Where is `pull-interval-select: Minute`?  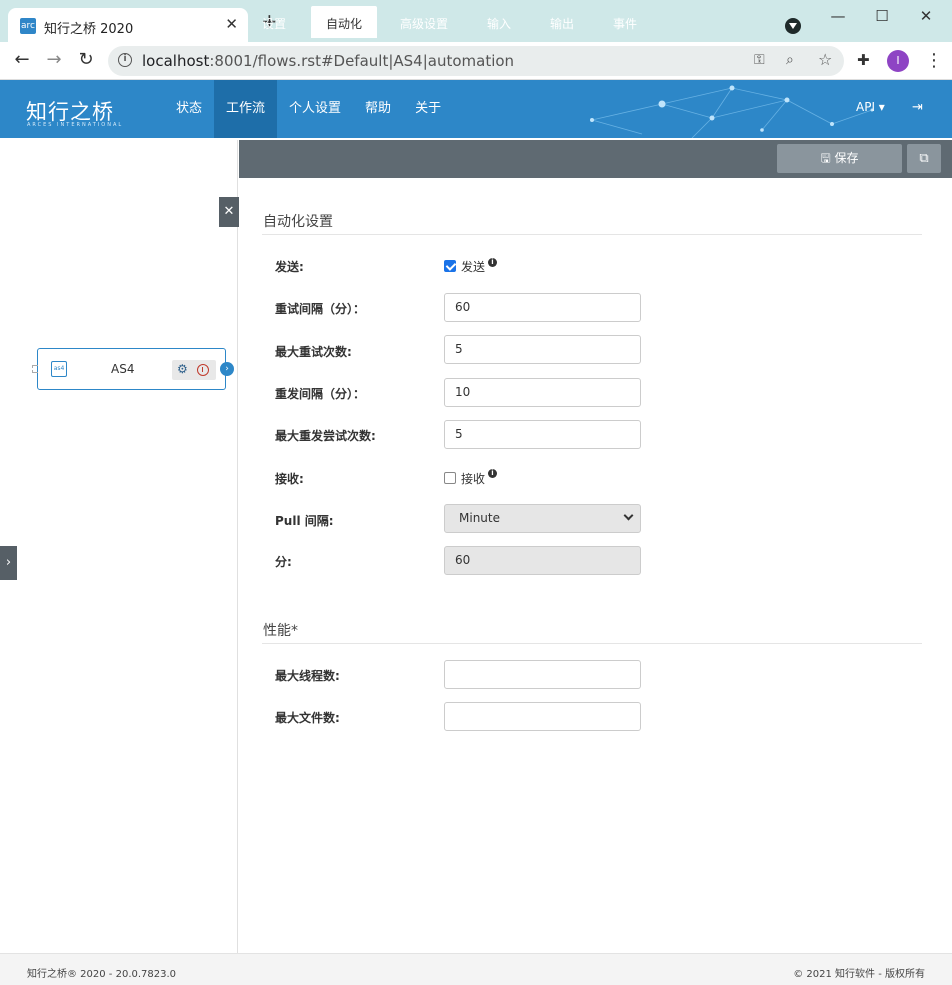 pull-interval-select: Minute is located at coordinates (542, 518).